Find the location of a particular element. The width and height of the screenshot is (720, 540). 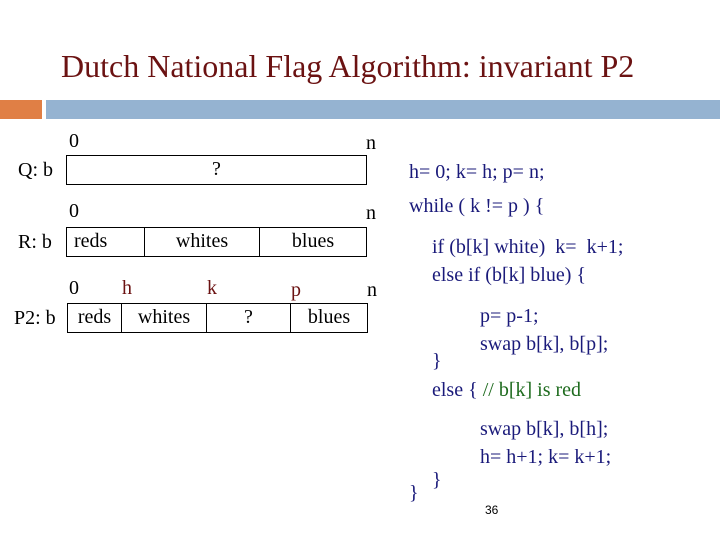

q-array-box: ? is located at coordinates (216, 170).